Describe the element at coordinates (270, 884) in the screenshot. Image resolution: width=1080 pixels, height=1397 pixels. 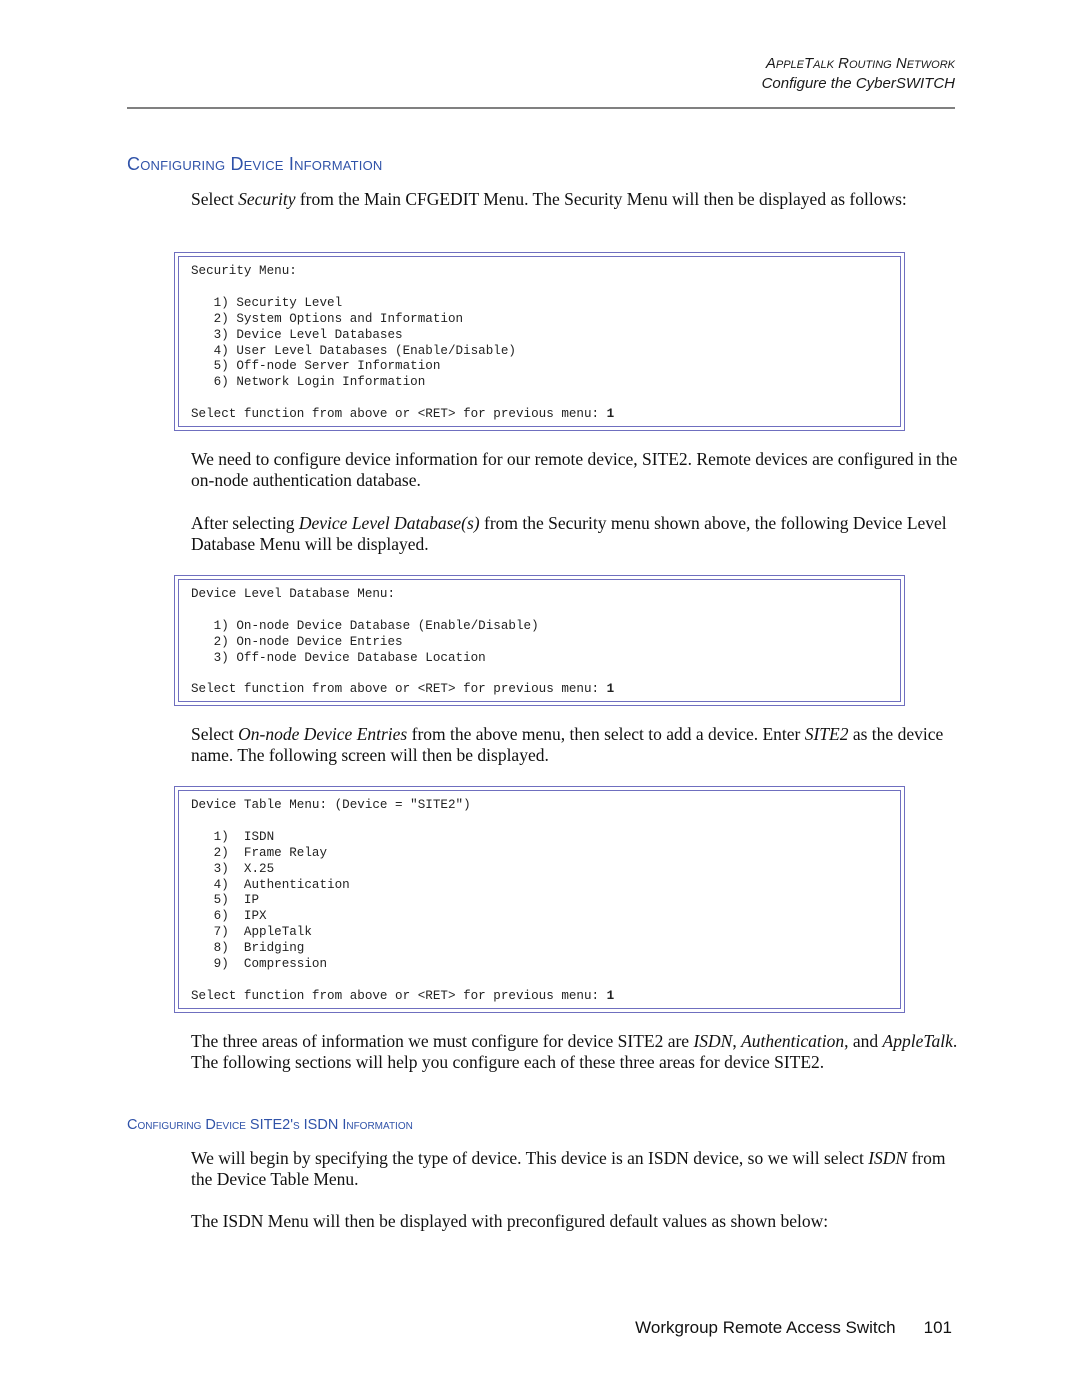
I see `menu-item: 4) Authentication` at that location.